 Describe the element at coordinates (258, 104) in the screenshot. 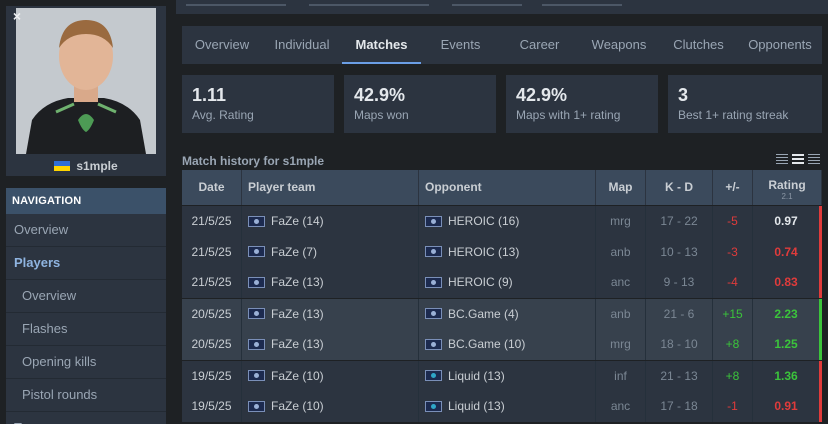

I see `stat-card-avg-rating: 1.11 Avg. Rating` at that location.